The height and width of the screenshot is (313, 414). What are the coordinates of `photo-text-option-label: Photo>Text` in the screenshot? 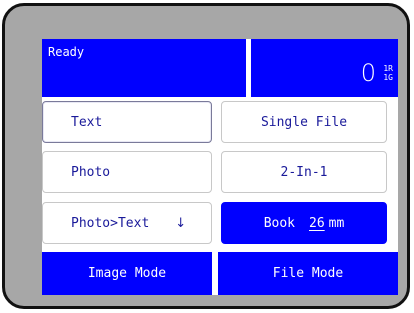 It's located at (110, 223).